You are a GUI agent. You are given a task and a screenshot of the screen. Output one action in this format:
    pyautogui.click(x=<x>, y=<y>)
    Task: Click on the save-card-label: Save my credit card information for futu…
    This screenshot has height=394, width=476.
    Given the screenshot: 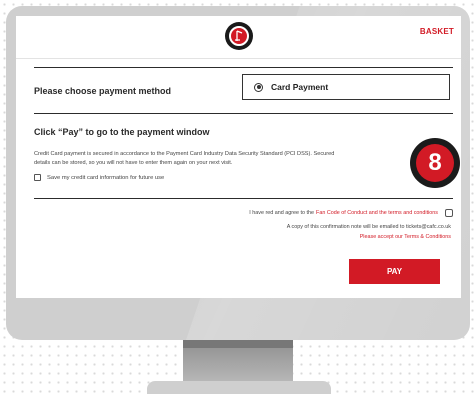 What is the action you would take?
    pyautogui.click(x=106, y=177)
    